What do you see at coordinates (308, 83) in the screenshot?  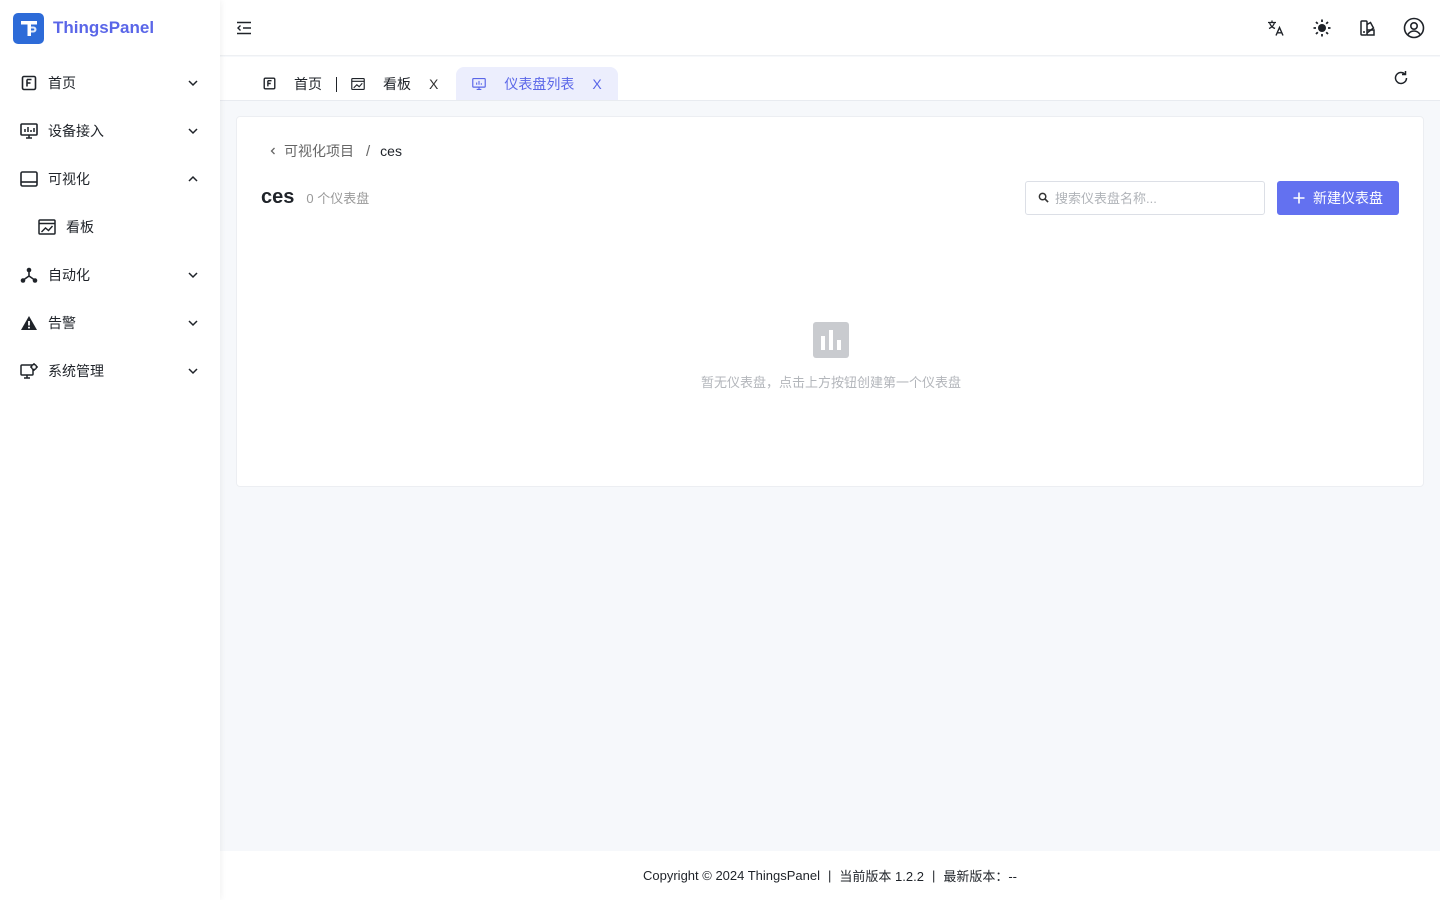 I see `tab-label: 首页` at bounding box center [308, 83].